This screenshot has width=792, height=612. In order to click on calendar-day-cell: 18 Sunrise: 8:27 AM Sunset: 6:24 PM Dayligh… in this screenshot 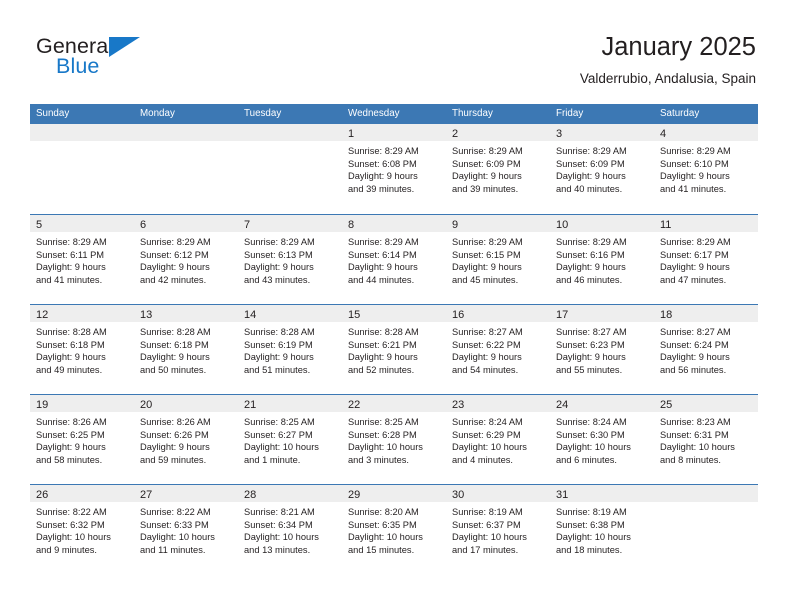, I will do `click(706, 349)`.